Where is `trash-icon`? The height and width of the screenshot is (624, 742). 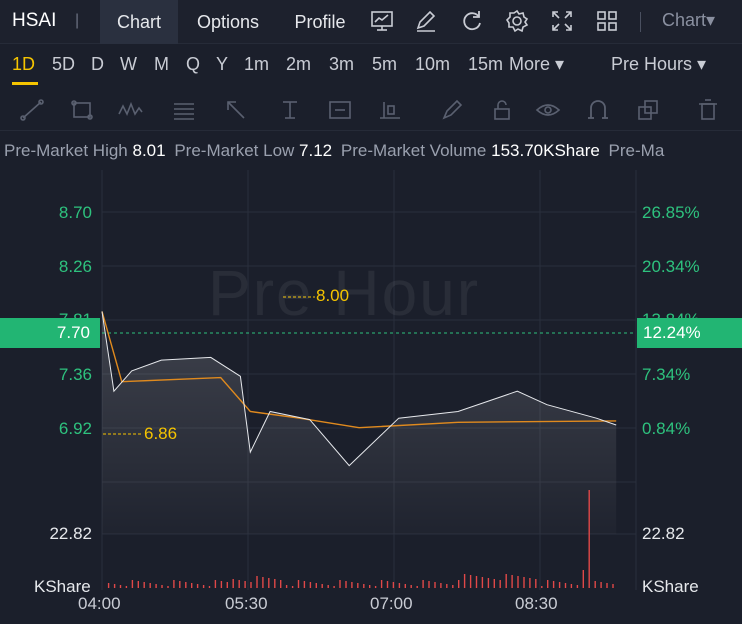
trash-icon is located at coordinates (708, 110).